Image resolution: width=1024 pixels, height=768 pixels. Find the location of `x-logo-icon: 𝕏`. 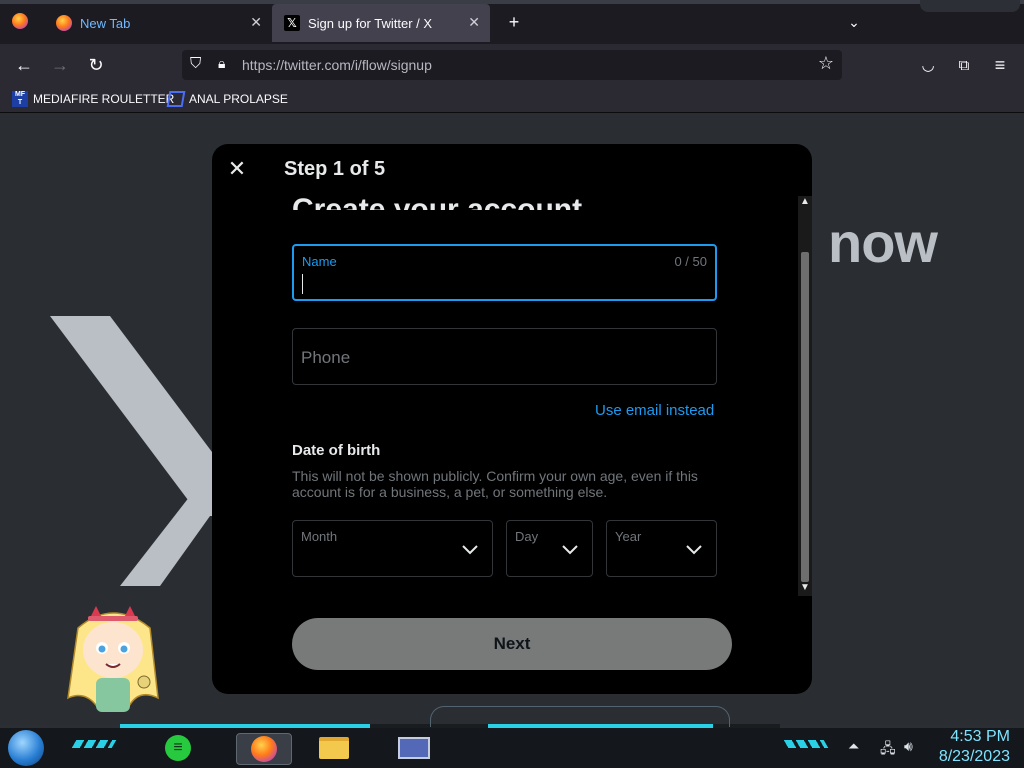

x-logo-icon: 𝕏 is located at coordinates (292, 23).